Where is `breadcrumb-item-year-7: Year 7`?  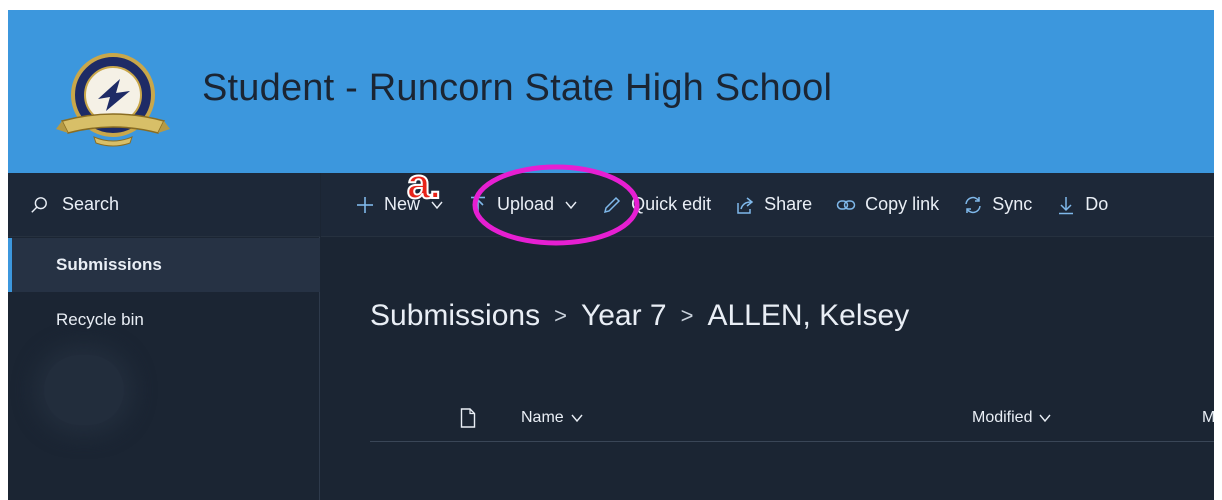
breadcrumb-item-year-7: Year 7 is located at coordinates (624, 316).